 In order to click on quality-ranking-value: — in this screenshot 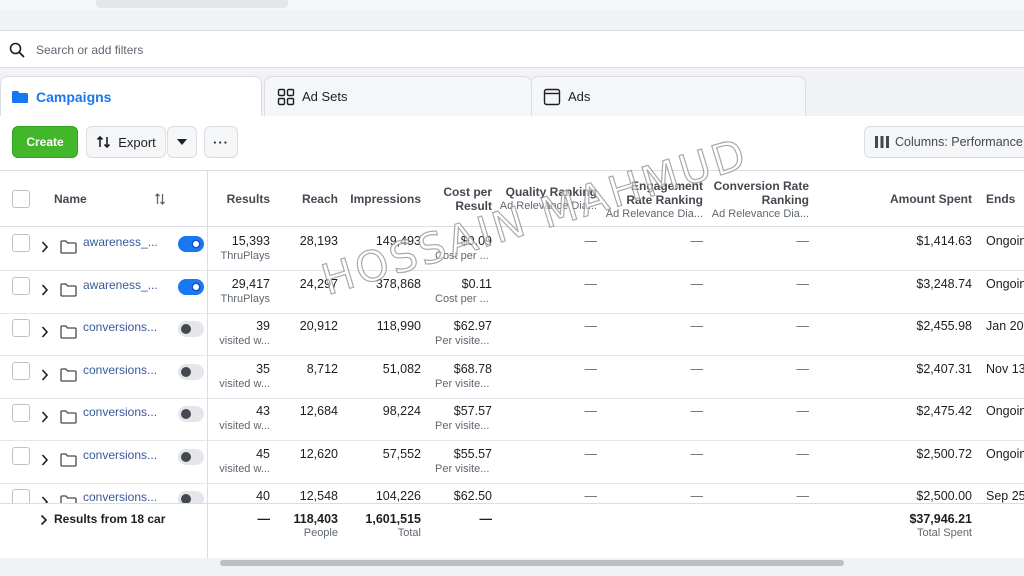, I will do `click(591, 283)`.